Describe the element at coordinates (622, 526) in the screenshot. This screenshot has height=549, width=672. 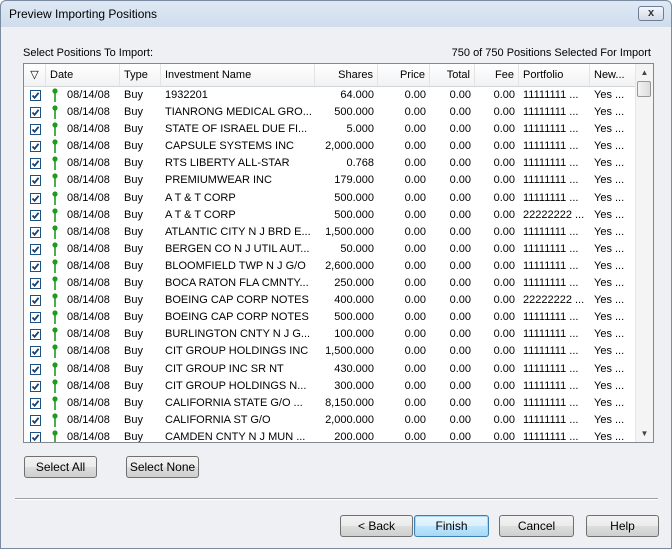
I see `help-button: Help` at that location.